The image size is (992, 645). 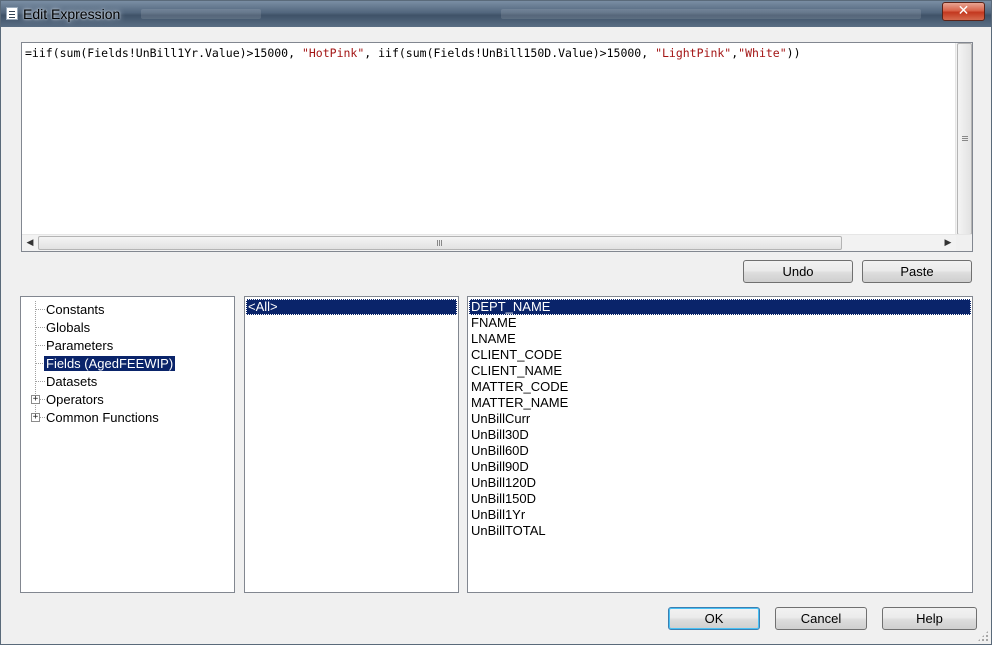 I want to click on tree-item-fields-agedfeewip: Fields (AgedFEEWIP), so click(x=109, y=363).